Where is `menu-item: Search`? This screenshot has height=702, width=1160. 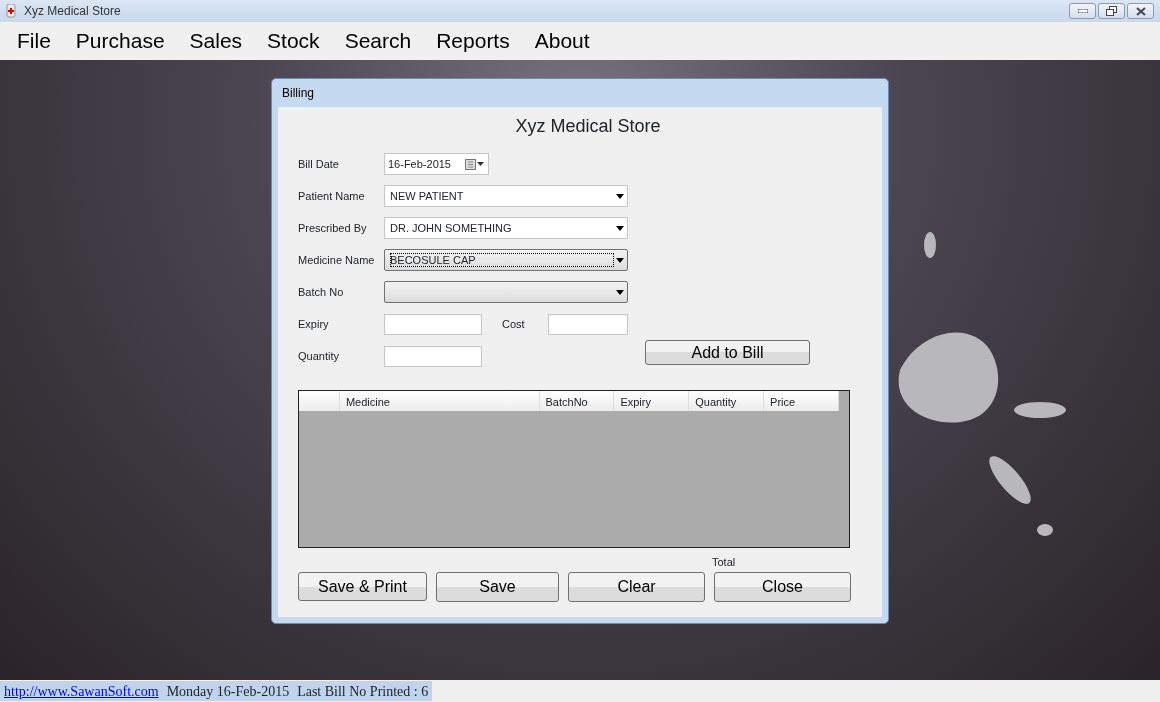 menu-item: Search is located at coordinates (378, 41).